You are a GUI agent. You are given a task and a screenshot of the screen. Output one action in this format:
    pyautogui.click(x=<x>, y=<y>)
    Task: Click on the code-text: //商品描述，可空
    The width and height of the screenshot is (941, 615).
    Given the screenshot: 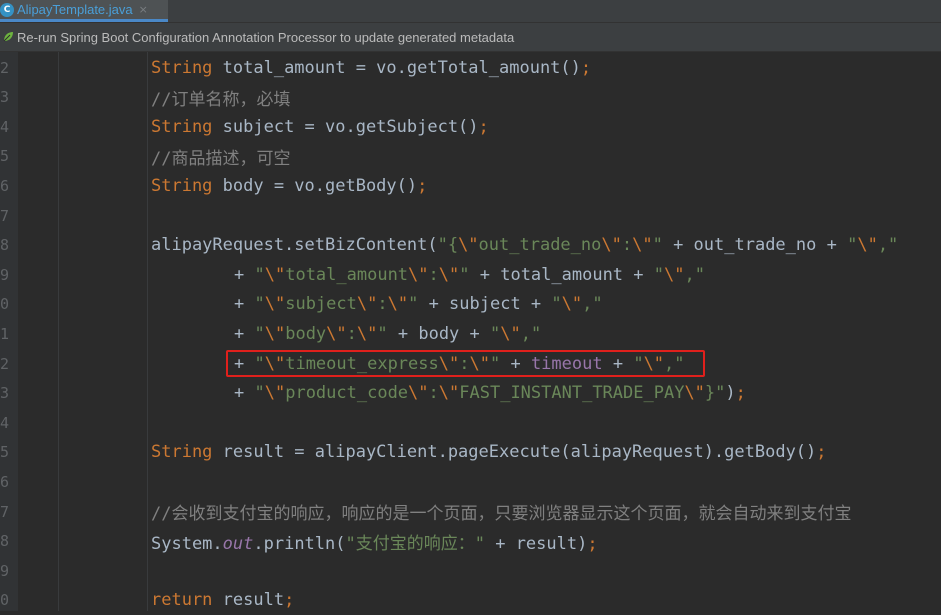 What is the action you would take?
    pyautogui.click(x=220, y=156)
    